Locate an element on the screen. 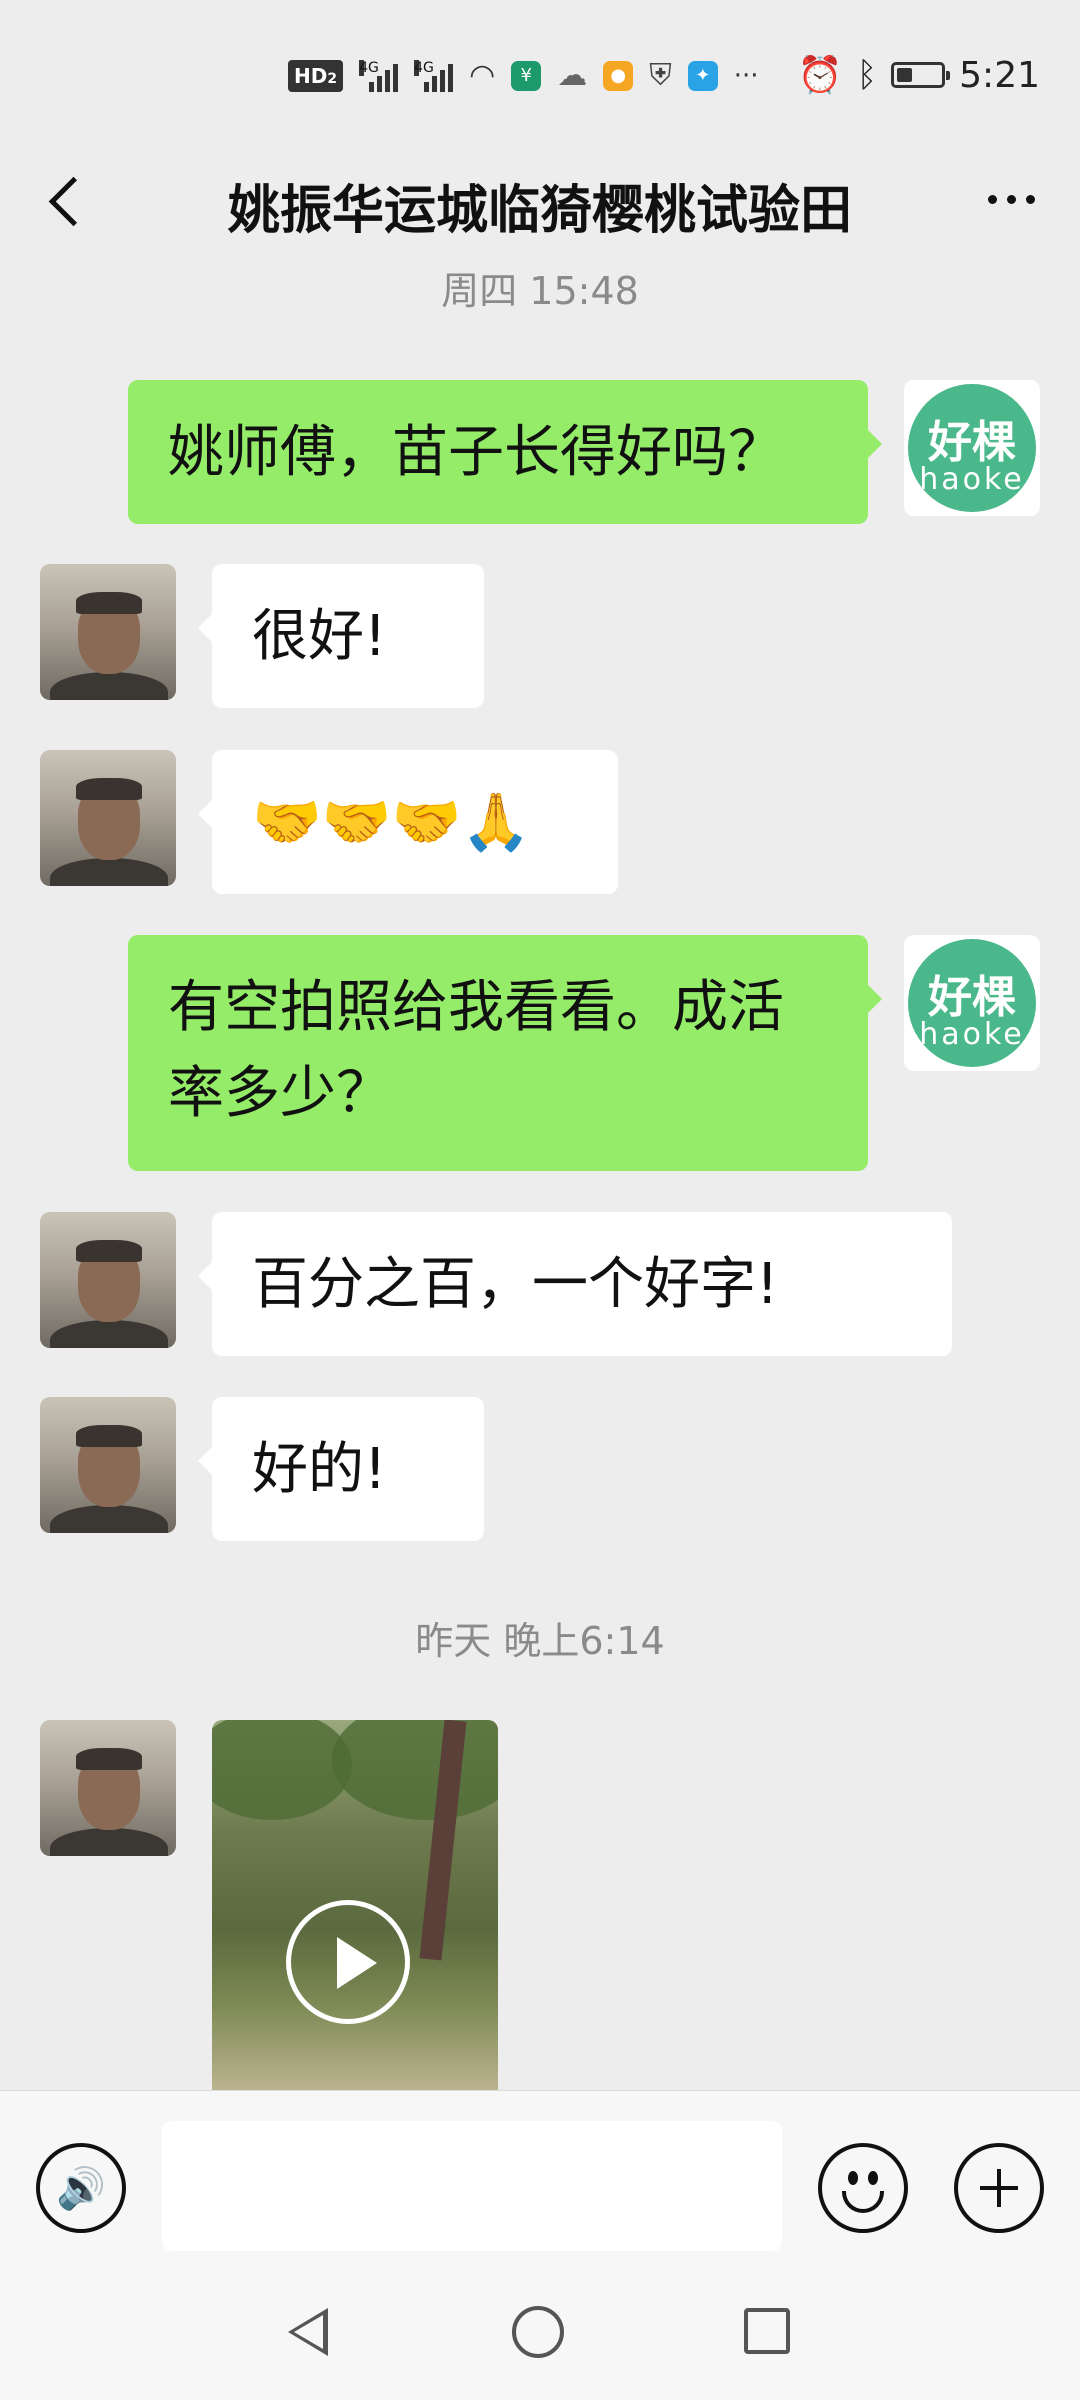  plus-icon is located at coordinates (999, 2188).